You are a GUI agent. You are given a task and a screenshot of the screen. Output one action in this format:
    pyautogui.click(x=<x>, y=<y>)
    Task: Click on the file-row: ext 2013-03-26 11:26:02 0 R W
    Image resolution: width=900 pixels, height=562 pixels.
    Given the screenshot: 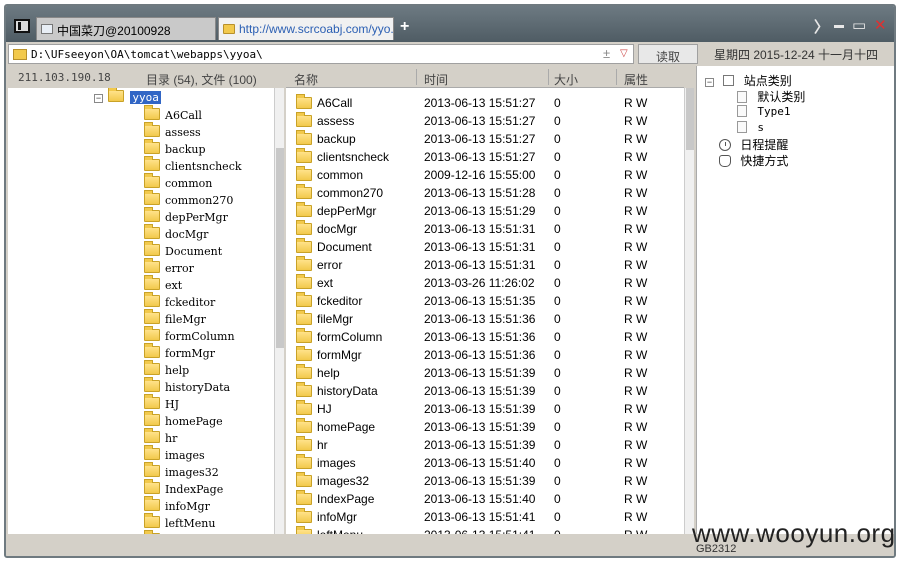 What is the action you would take?
    pyautogui.click(x=485, y=281)
    